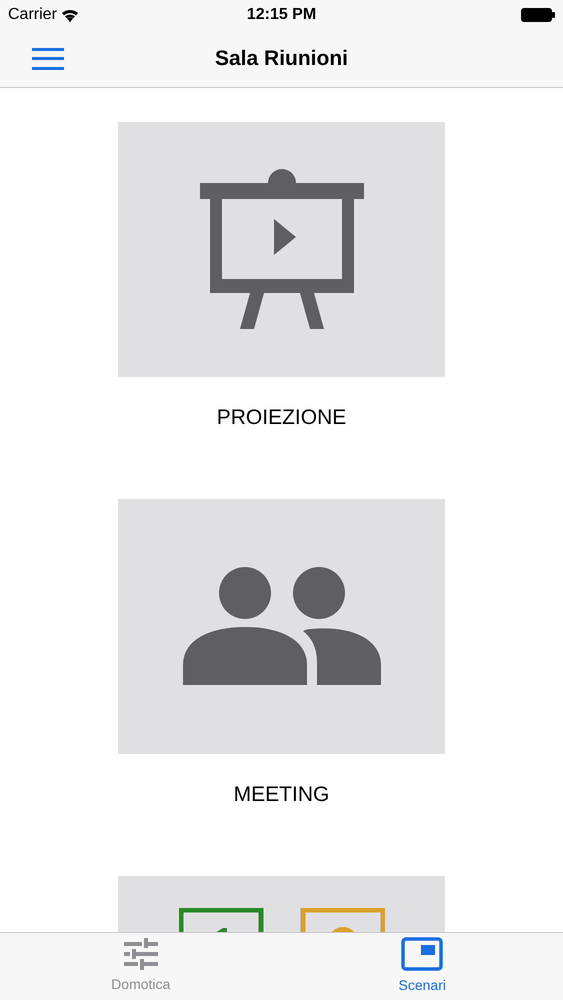 Image resolution: width=563 pixels, height=1000 pixels. I want to click on wifi-icon, so click(69, 15).